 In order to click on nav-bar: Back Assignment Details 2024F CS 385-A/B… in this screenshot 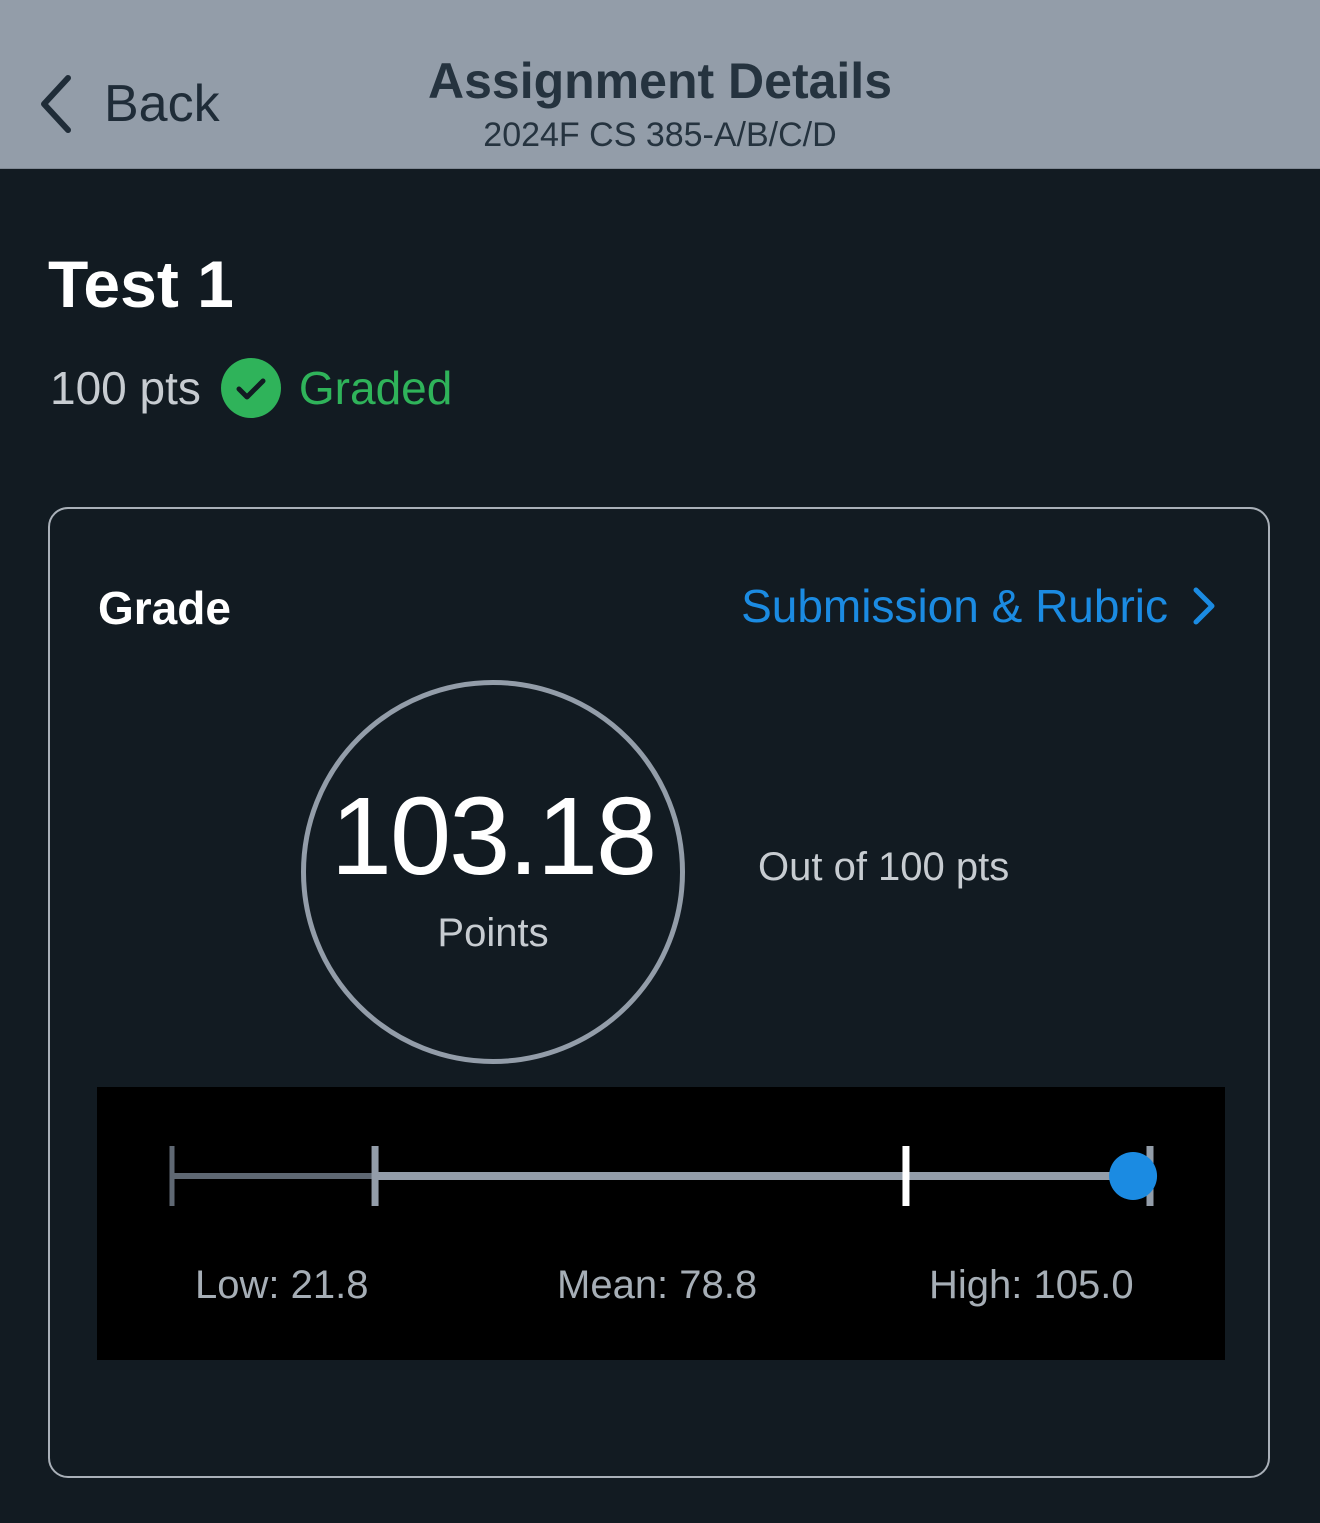, I will do `click(660, 84)`.